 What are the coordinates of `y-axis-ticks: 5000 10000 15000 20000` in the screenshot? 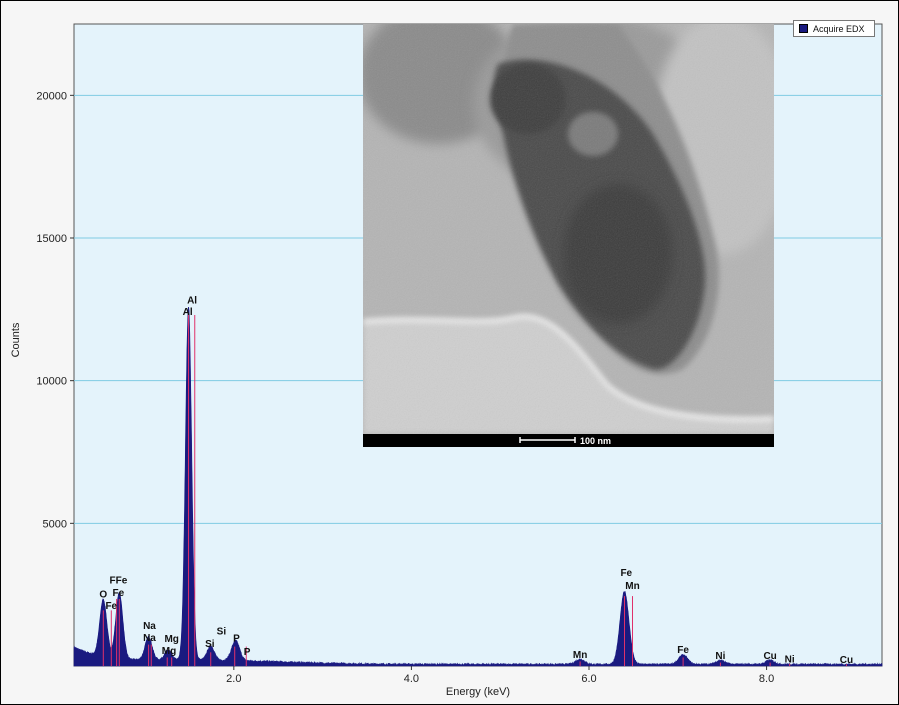 It's located at (55, 310).